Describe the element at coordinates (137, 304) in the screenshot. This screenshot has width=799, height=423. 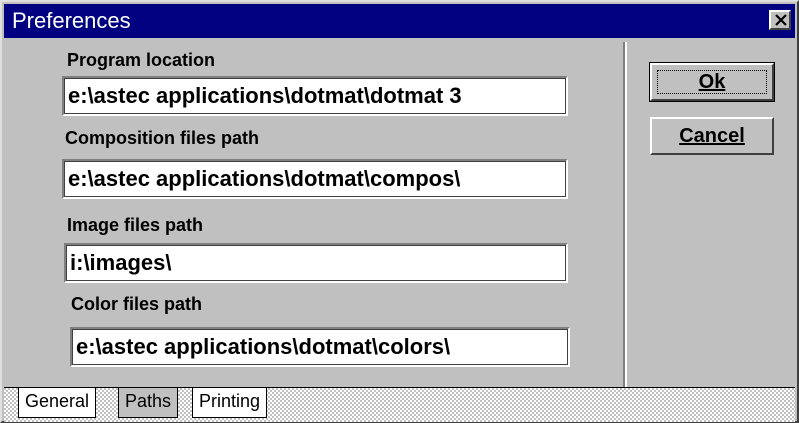
I see `color-path-label: Color files path` at that location.